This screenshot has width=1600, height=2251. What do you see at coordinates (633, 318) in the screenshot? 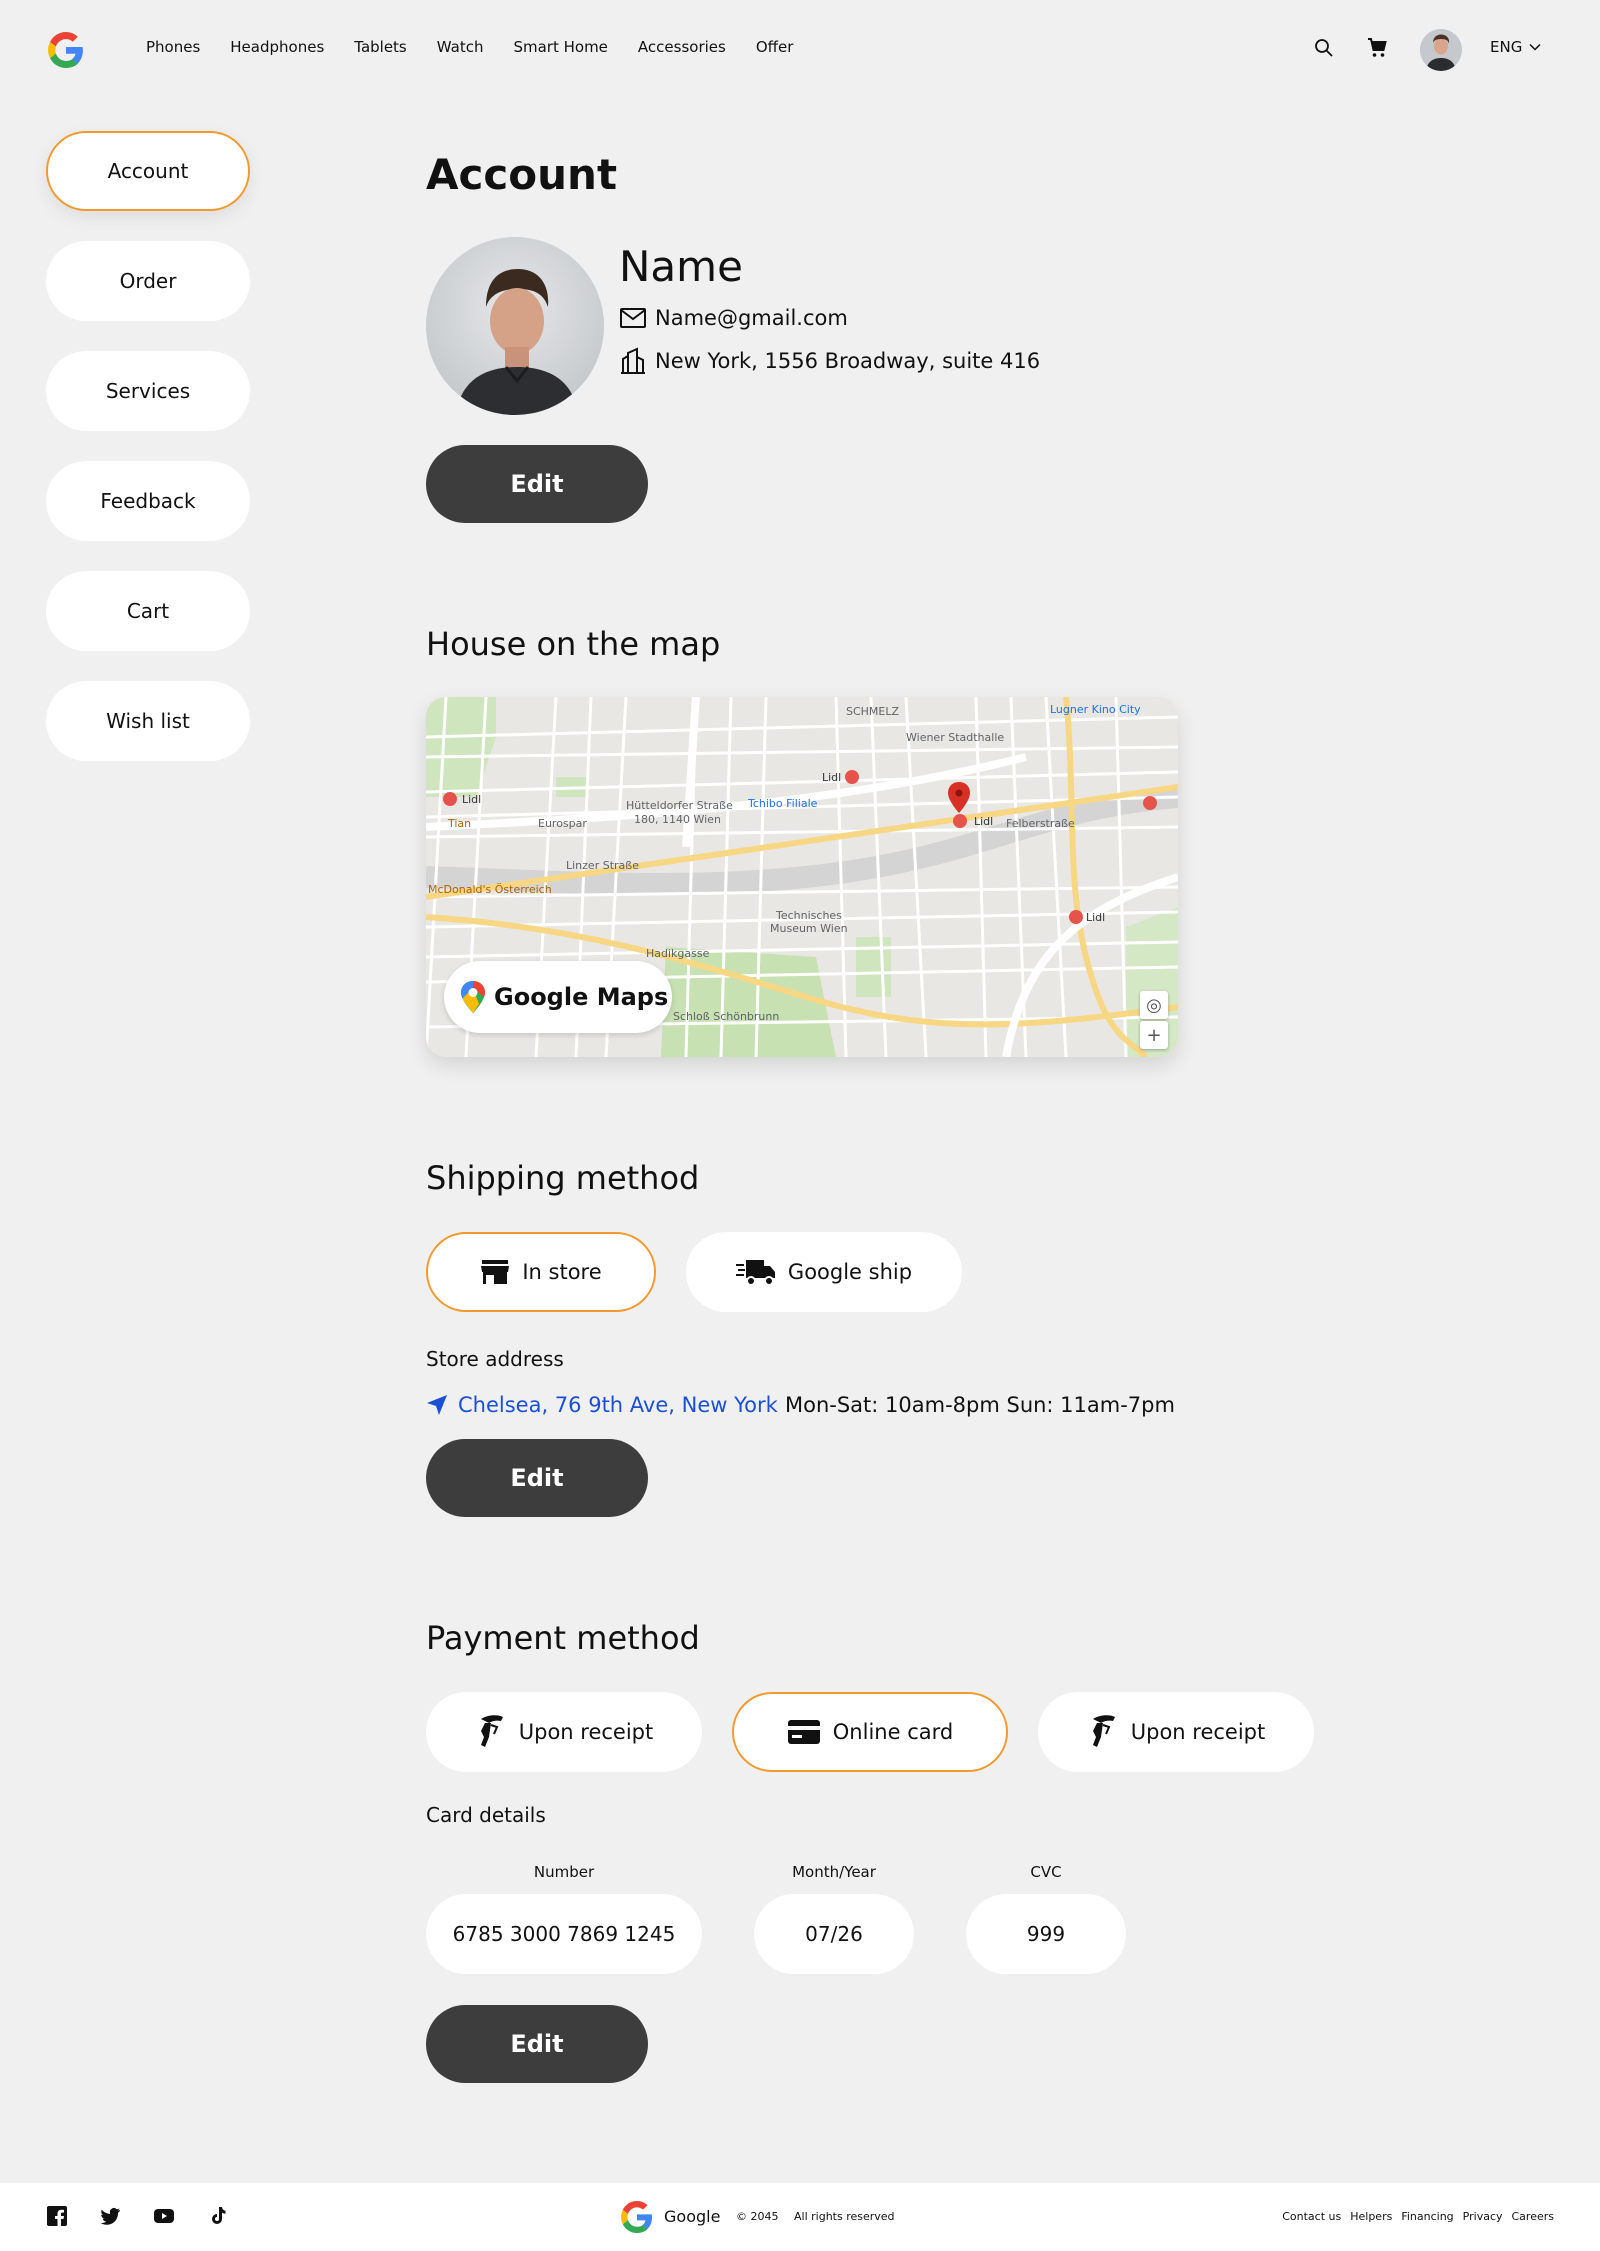
I see `mail-icon` at bounding box center [633, 318].